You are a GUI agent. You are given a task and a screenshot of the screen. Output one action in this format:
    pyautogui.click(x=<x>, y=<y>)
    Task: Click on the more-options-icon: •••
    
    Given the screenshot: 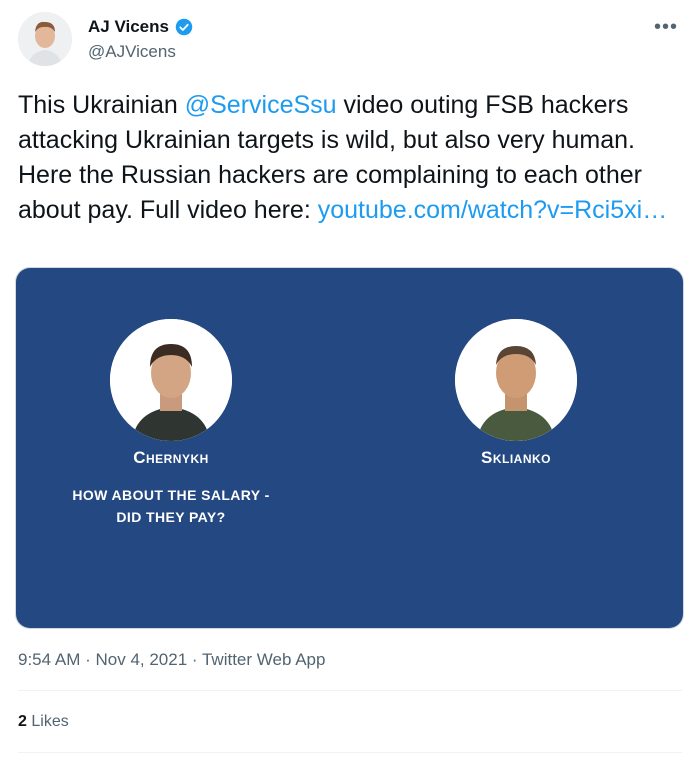 What is the action you would take?
    pyautogui.click(x=666, y=27)
    